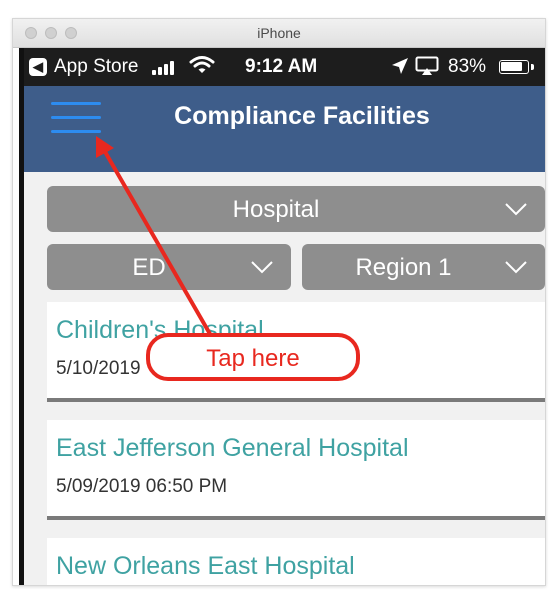 Image resolution: width=556 pixels, height=598 pixels. What do you see at coordinates (154, 236) in the screenshot?
I see `arrow-icon` at bounding box center [154, 236].